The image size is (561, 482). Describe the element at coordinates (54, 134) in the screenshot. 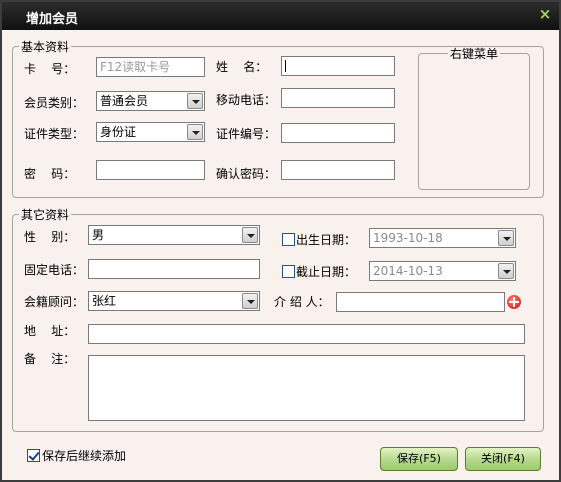

I see `id-type-label: 证件类型：` at that location.